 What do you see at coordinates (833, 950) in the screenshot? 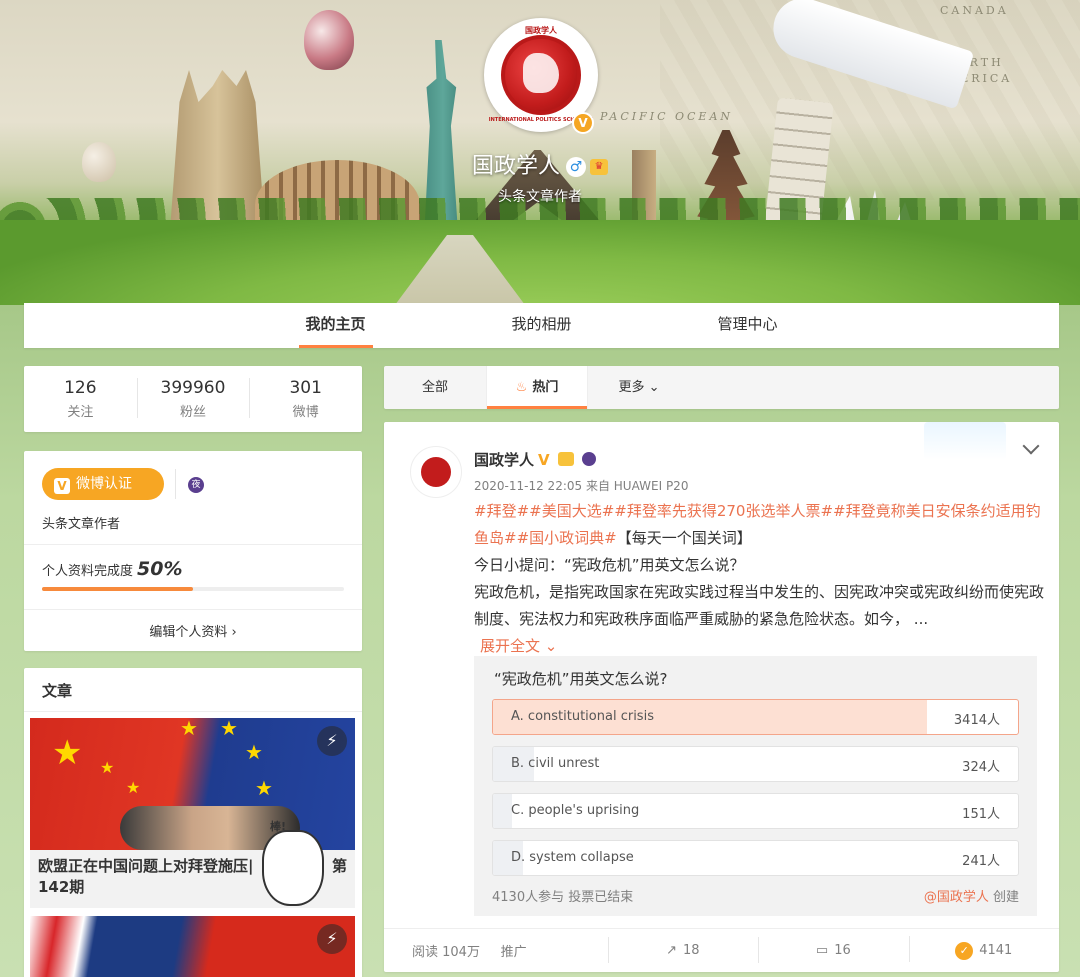
I see `comment-button: ▭ 16` at bounding box center [833, 950].